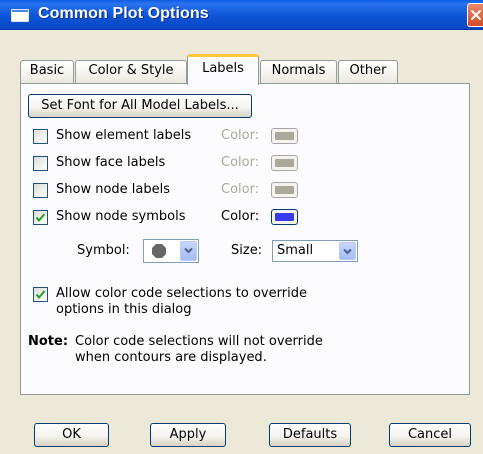  I want to click on allow-override-label-line1: Allow color code selections to override, so click(181, 293).